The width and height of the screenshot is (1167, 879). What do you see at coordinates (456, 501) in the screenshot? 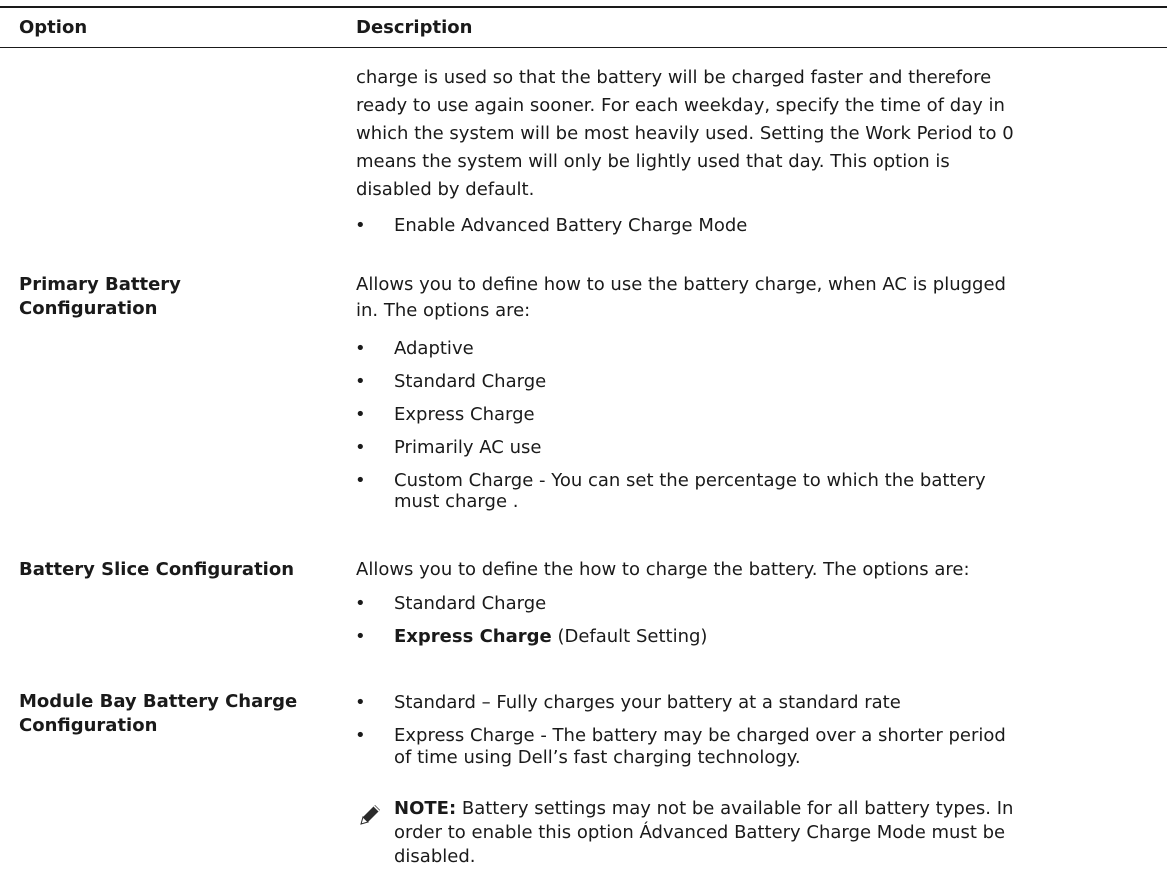
I see `list-item-continuation: must charge .` at bounding box center [456, 501].